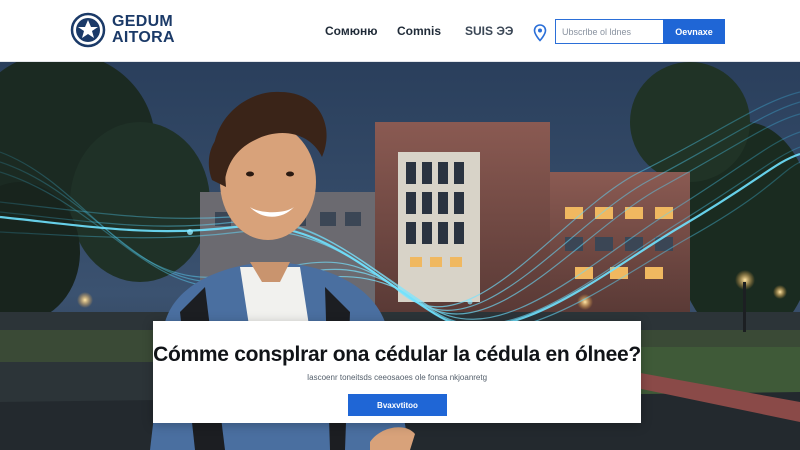  What do you see at coordinates (143, 21) in the screenshot?
I see `logo-line-1: GEDUM` at bounding box center [143, 21].